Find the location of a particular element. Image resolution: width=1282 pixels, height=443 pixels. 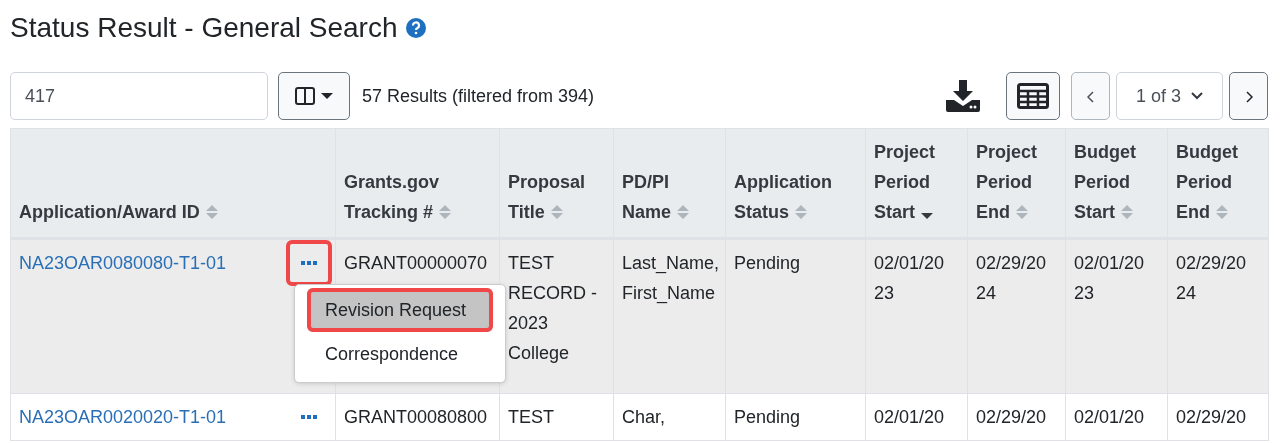

actions-menu-button is located at coordinates (309, 263).